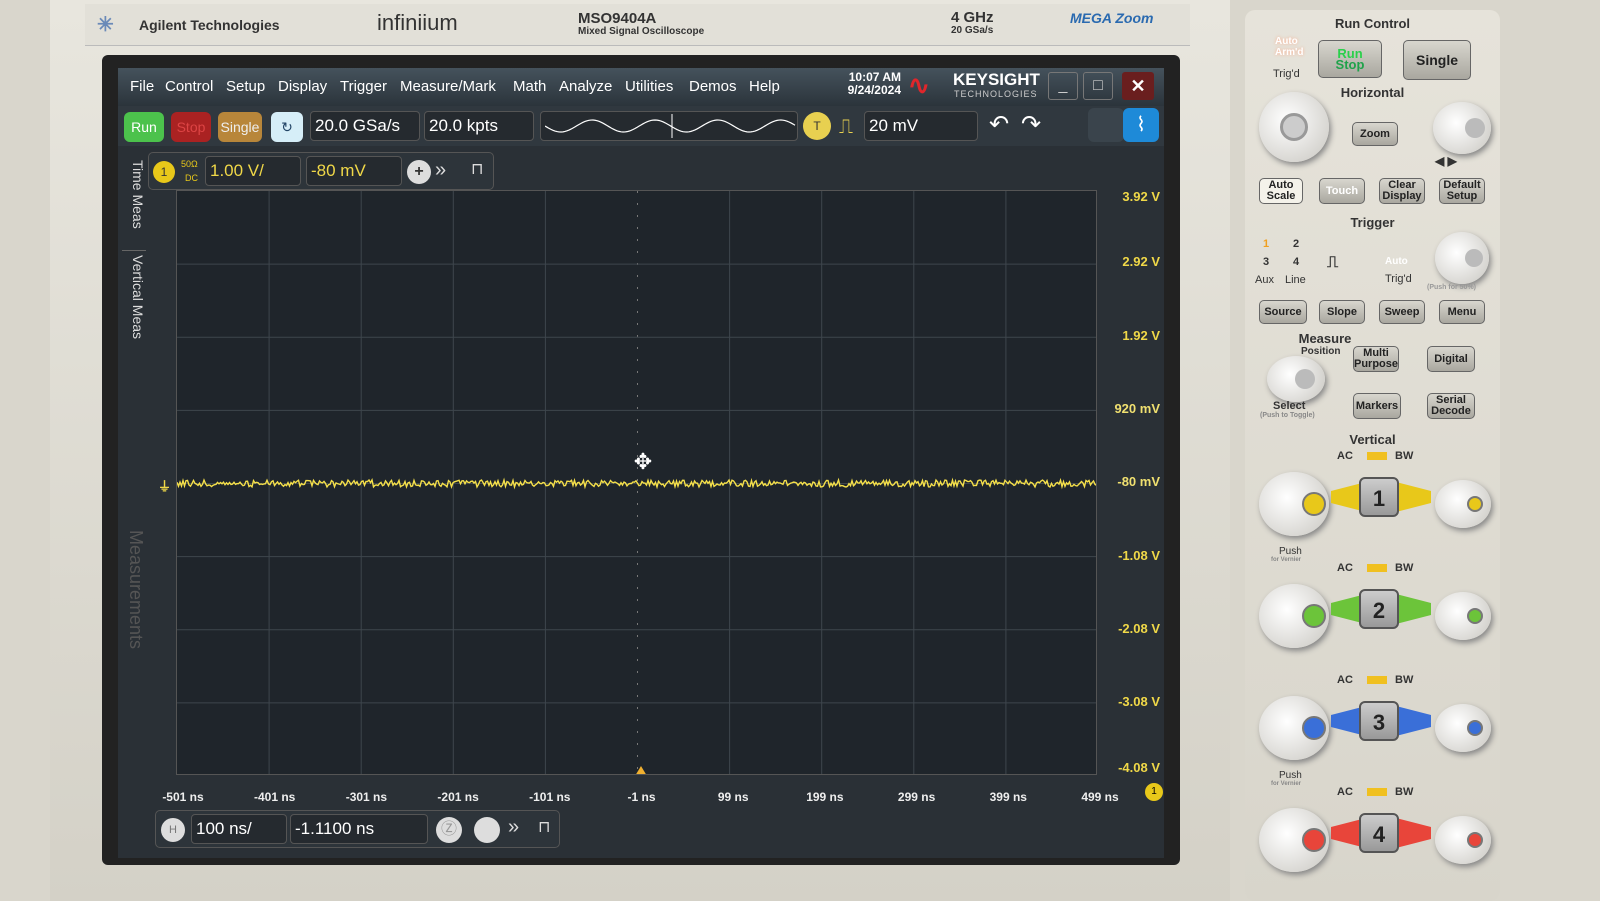 The height and width of the screenshot is (901, 1600). I want to click on channel-2-button: 2, so click(1379, 609).